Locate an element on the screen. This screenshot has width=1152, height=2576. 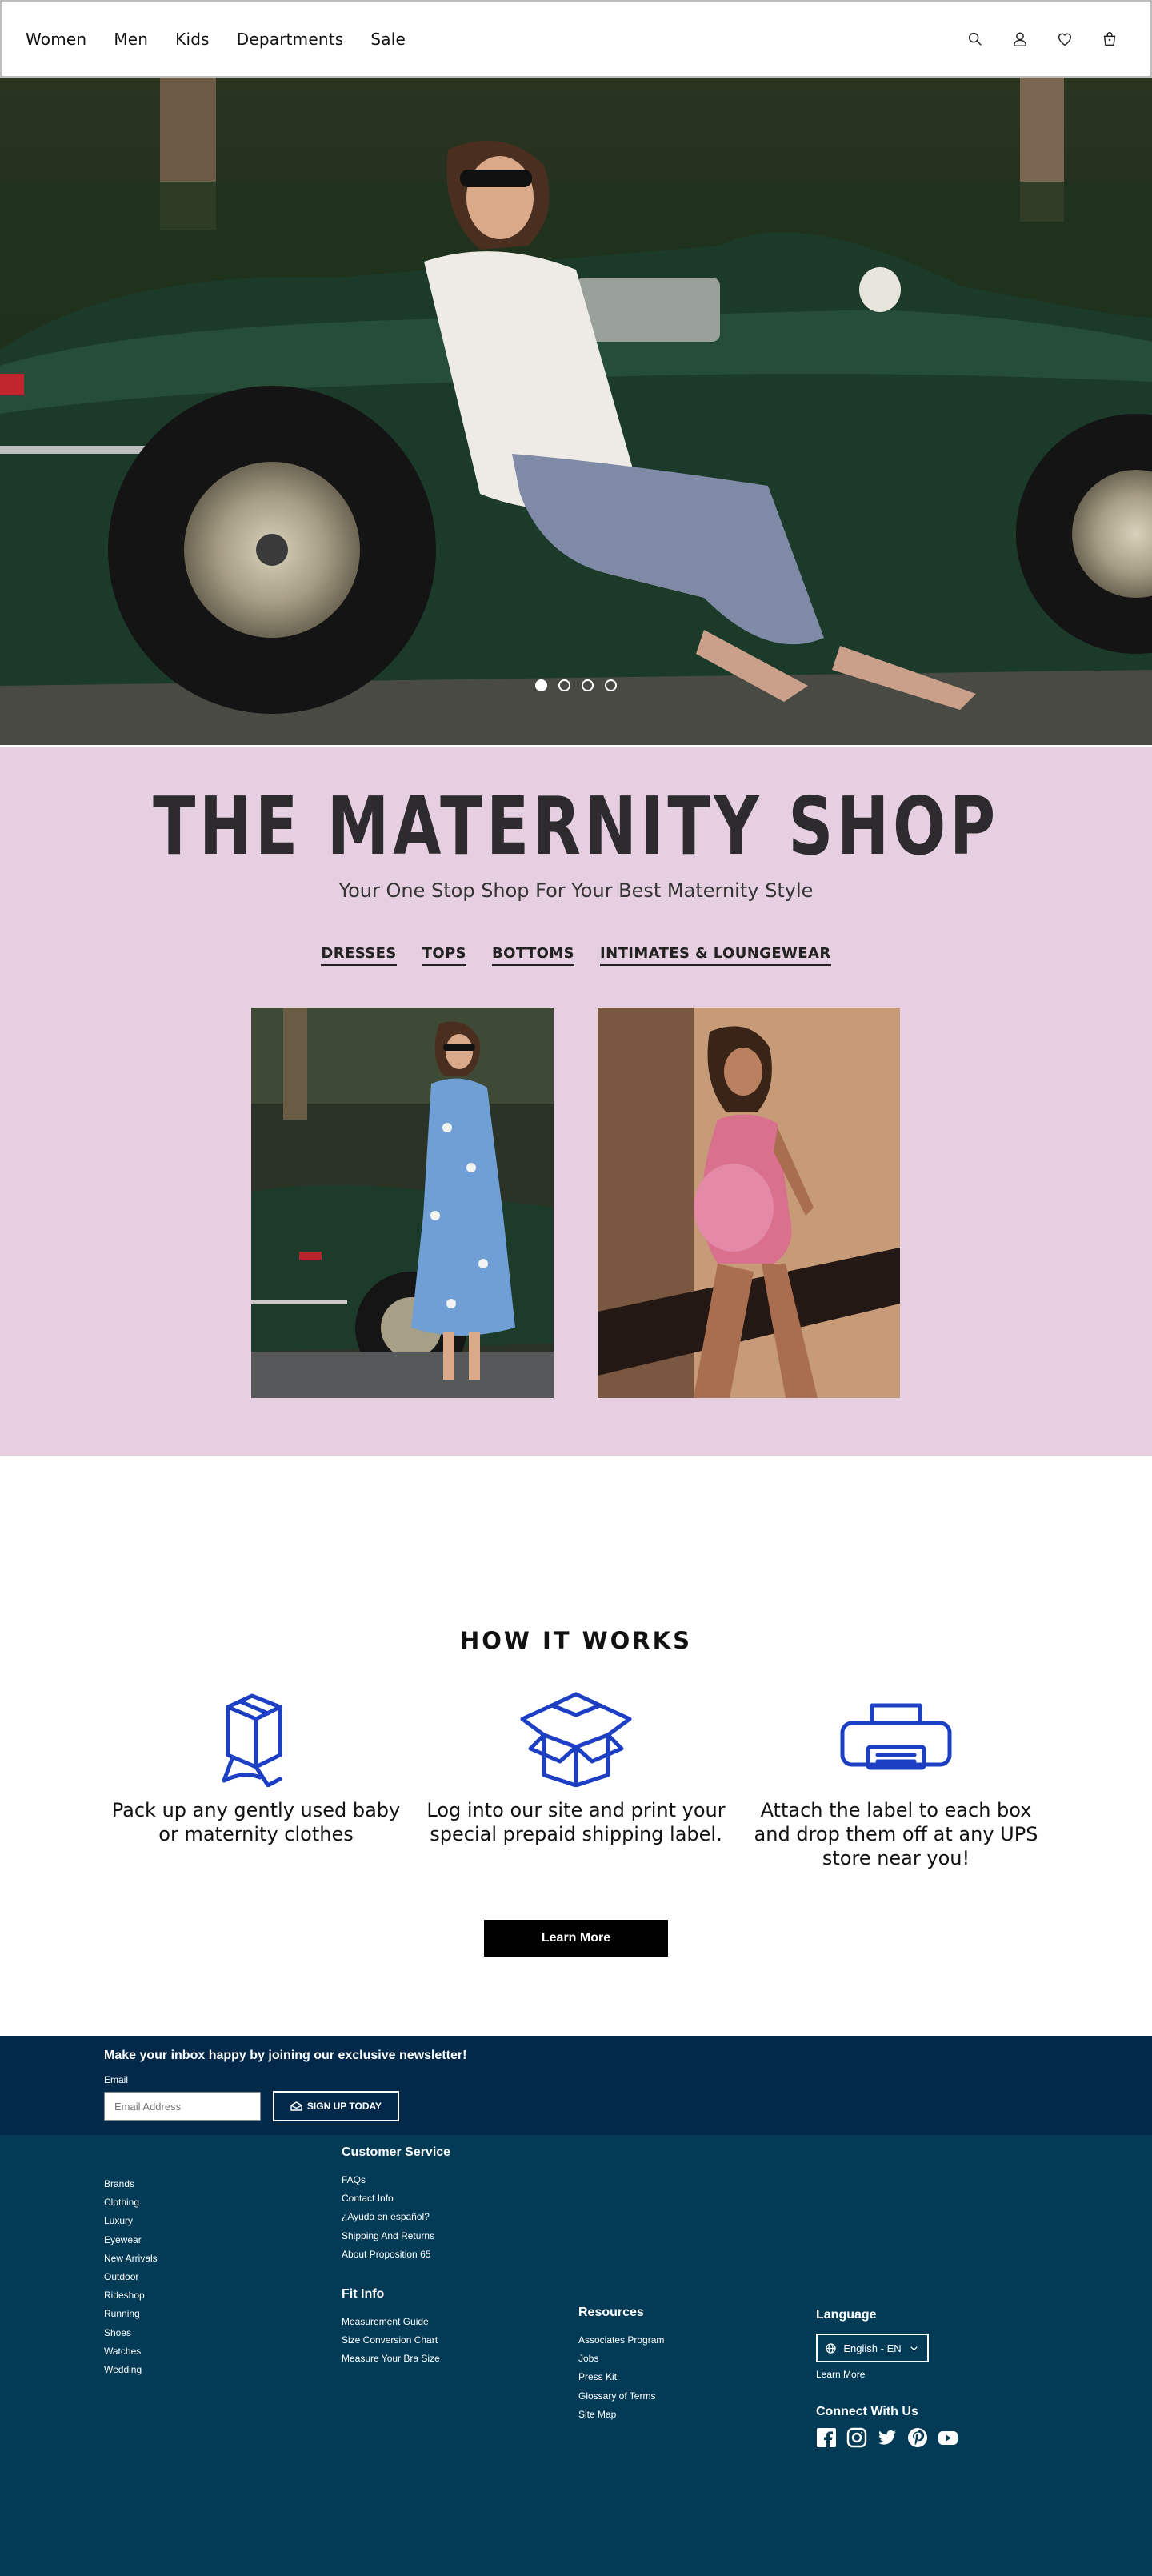
product-image-dress is located at coordinates (402, 1203).